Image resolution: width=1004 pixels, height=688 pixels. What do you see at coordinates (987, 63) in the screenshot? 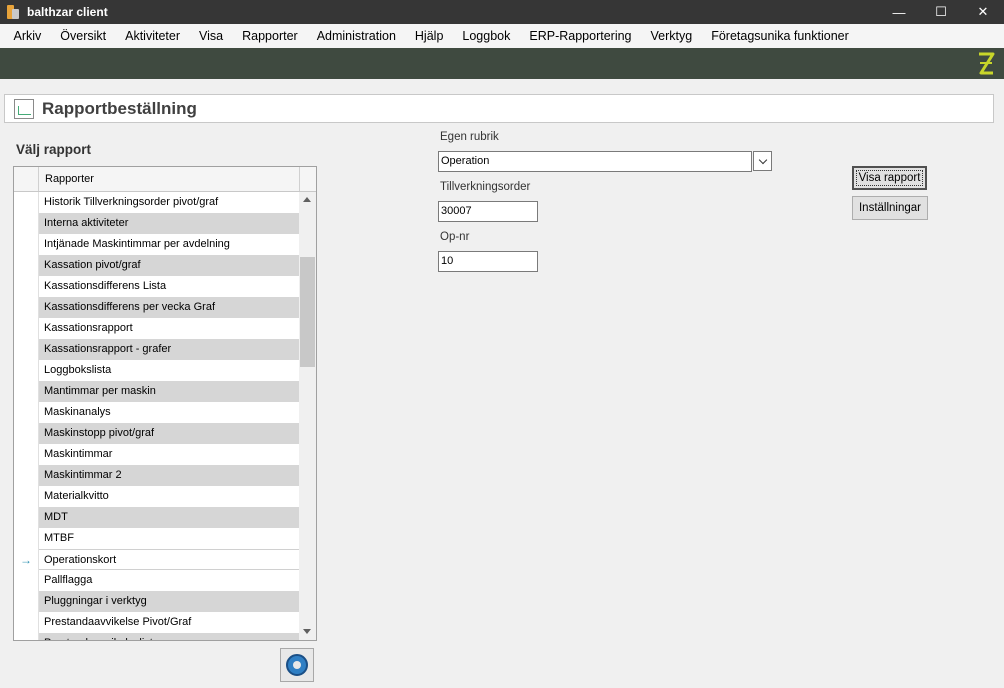
I see `balthzar-logo-icon` at bounding box center [987, 63].